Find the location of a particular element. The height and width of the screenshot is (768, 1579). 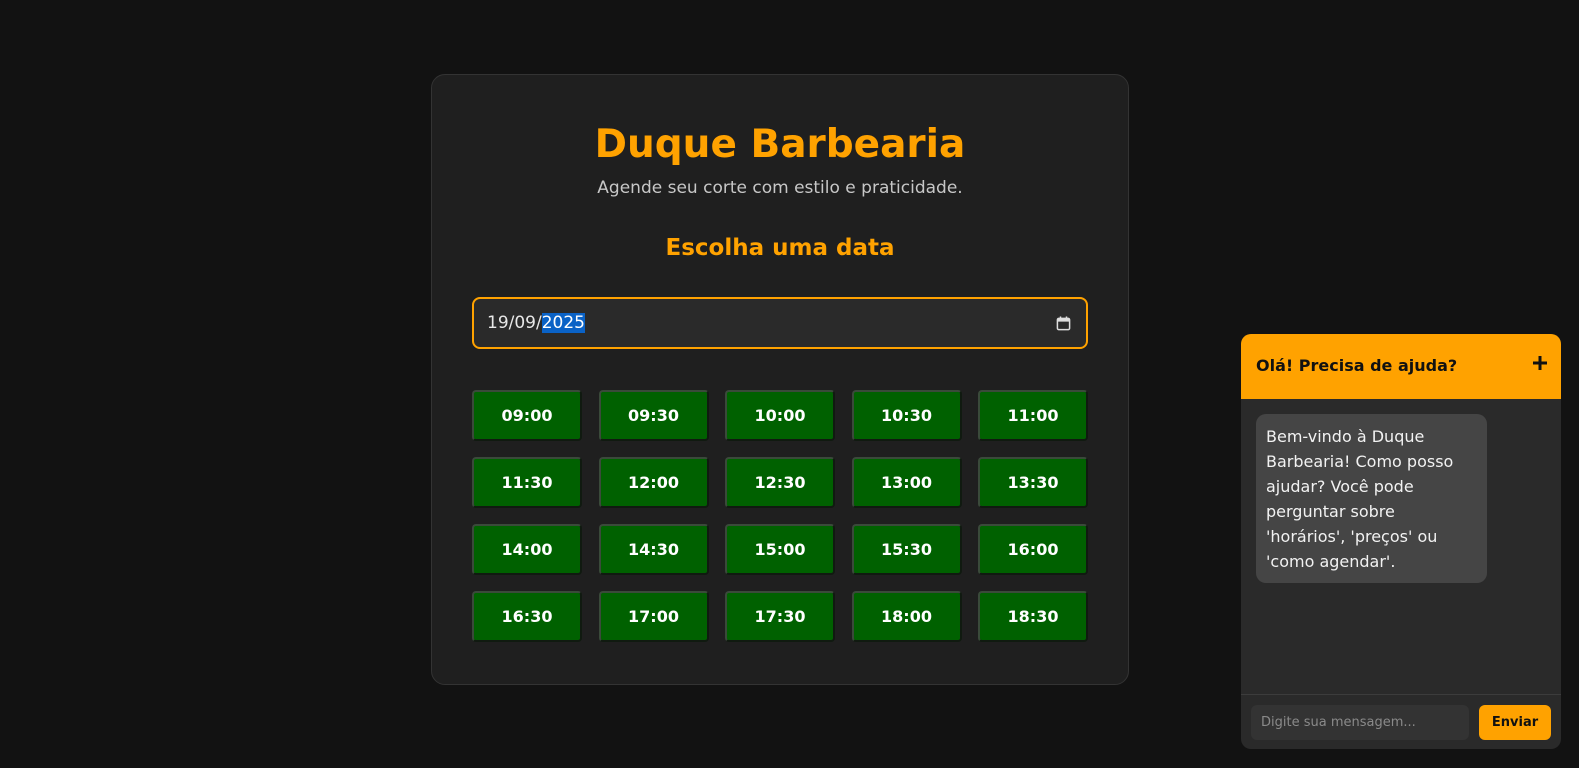

chat-header: Olá! Precisa de ajuda? is located at coordinates (1401, 366).